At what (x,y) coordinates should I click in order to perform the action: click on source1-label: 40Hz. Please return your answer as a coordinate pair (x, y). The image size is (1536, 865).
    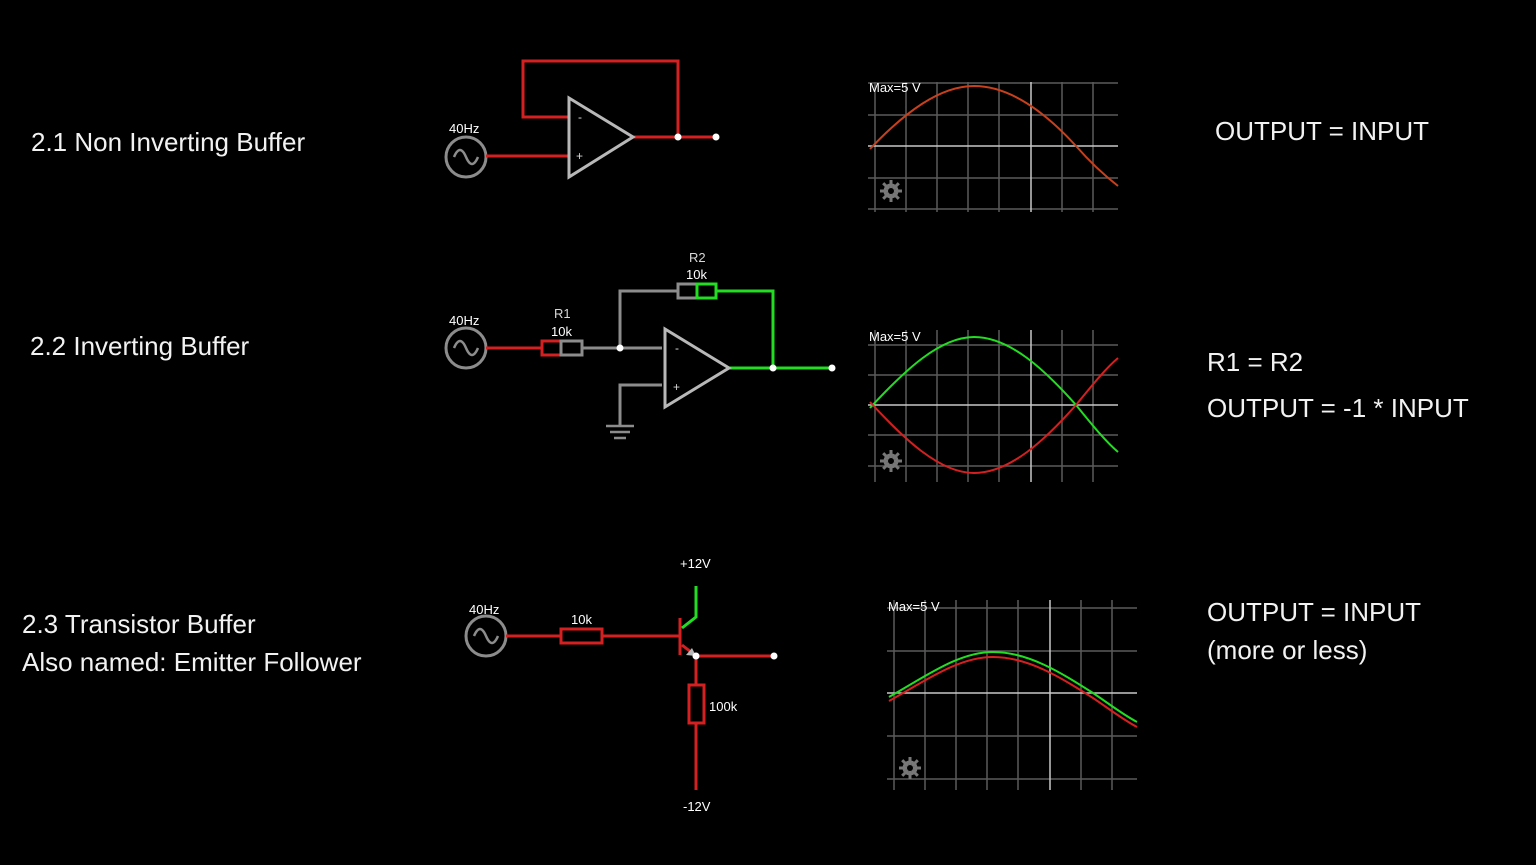
    Looking at the image, I should click on (464, 128).